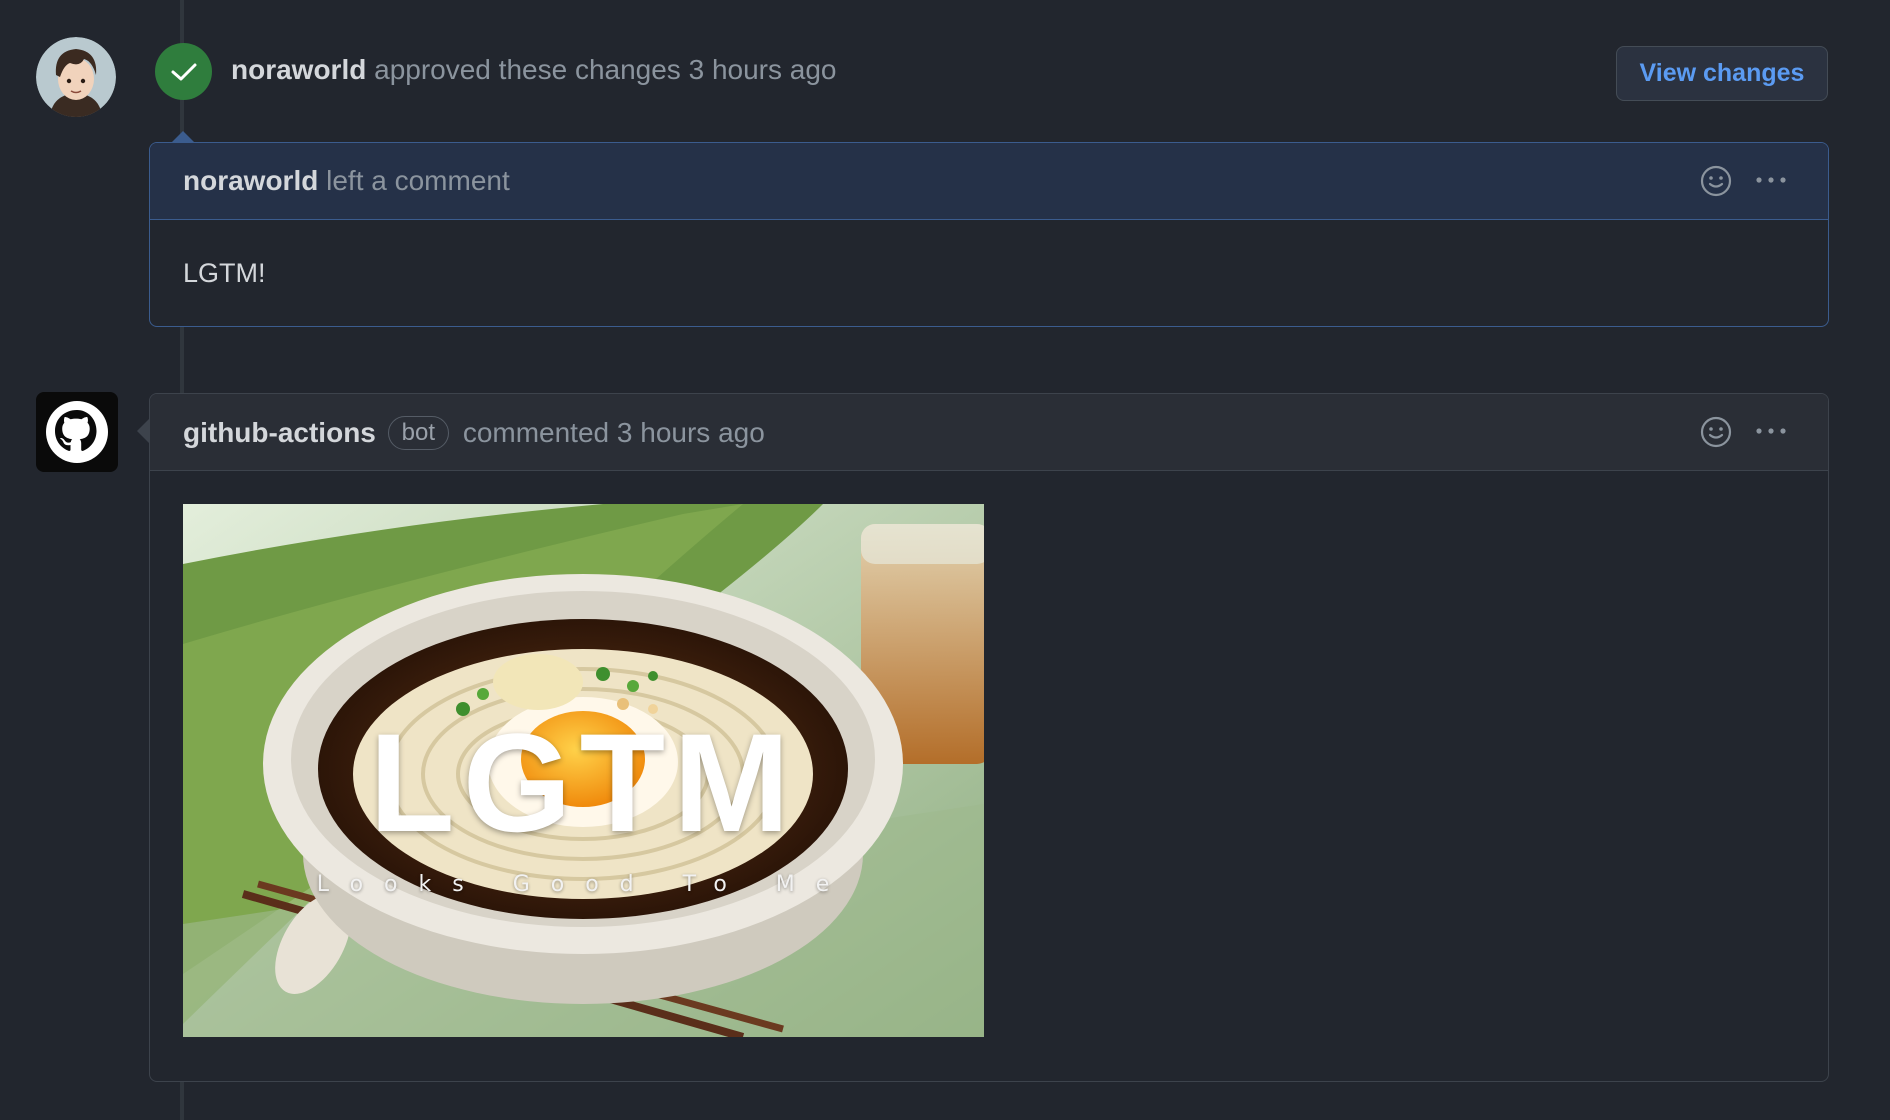 The image size is (1890, 1120). I want to click on avatar-illustration, so click(76, 77).